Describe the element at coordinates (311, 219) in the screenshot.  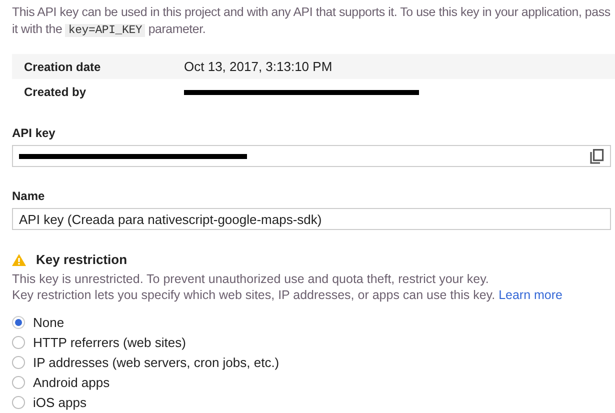
I see `name-field: API key (Creada para nativescript-google-maps-sdk)` at that location.